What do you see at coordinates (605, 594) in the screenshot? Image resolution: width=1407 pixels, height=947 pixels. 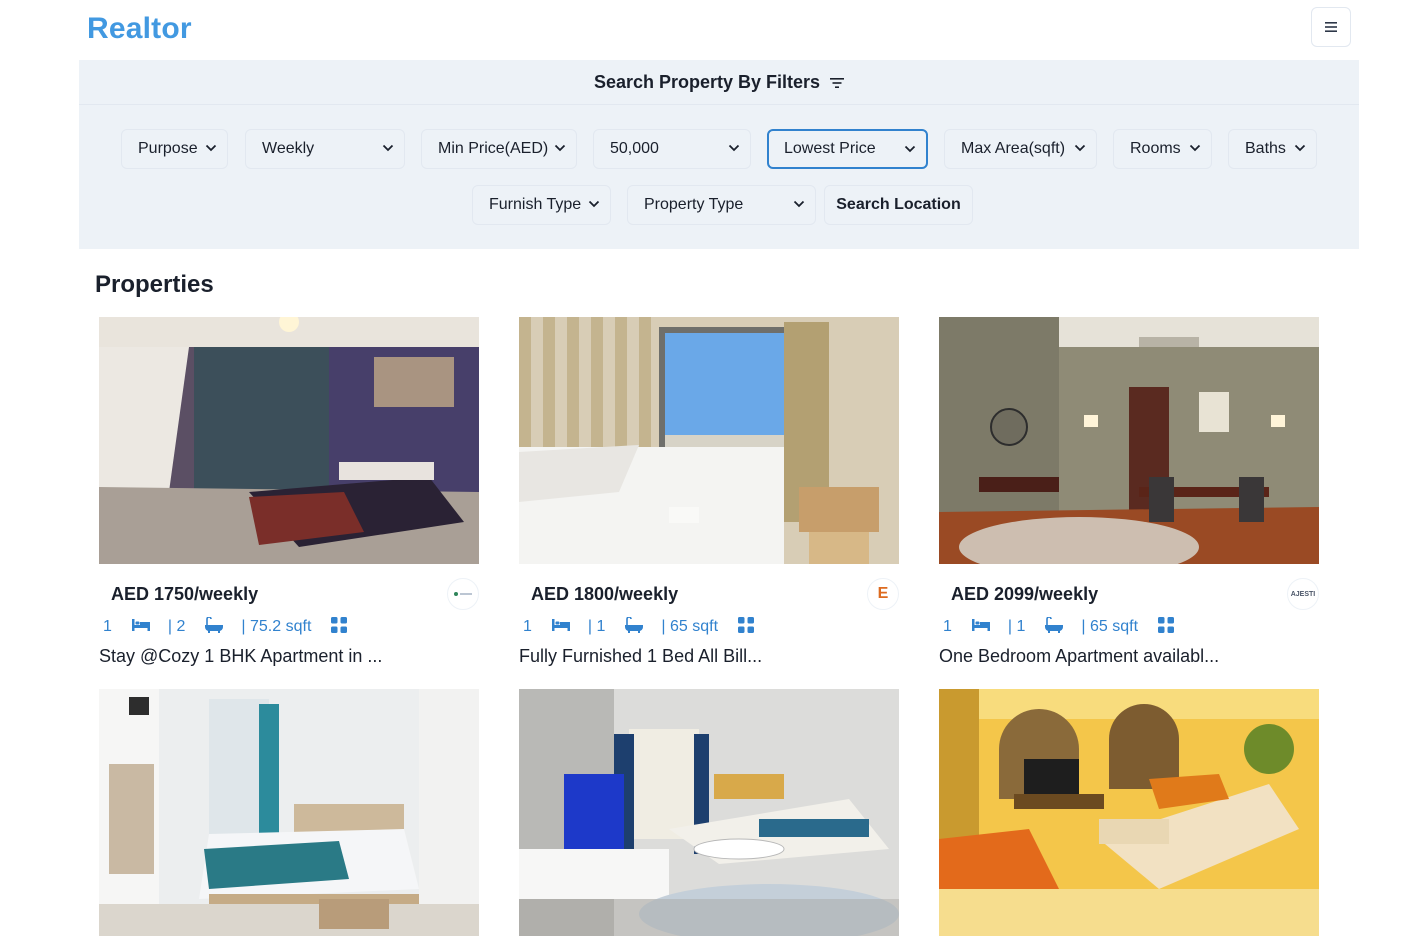 I see `property-price: AED 1800/weekly` at bounding box center [605, 594].